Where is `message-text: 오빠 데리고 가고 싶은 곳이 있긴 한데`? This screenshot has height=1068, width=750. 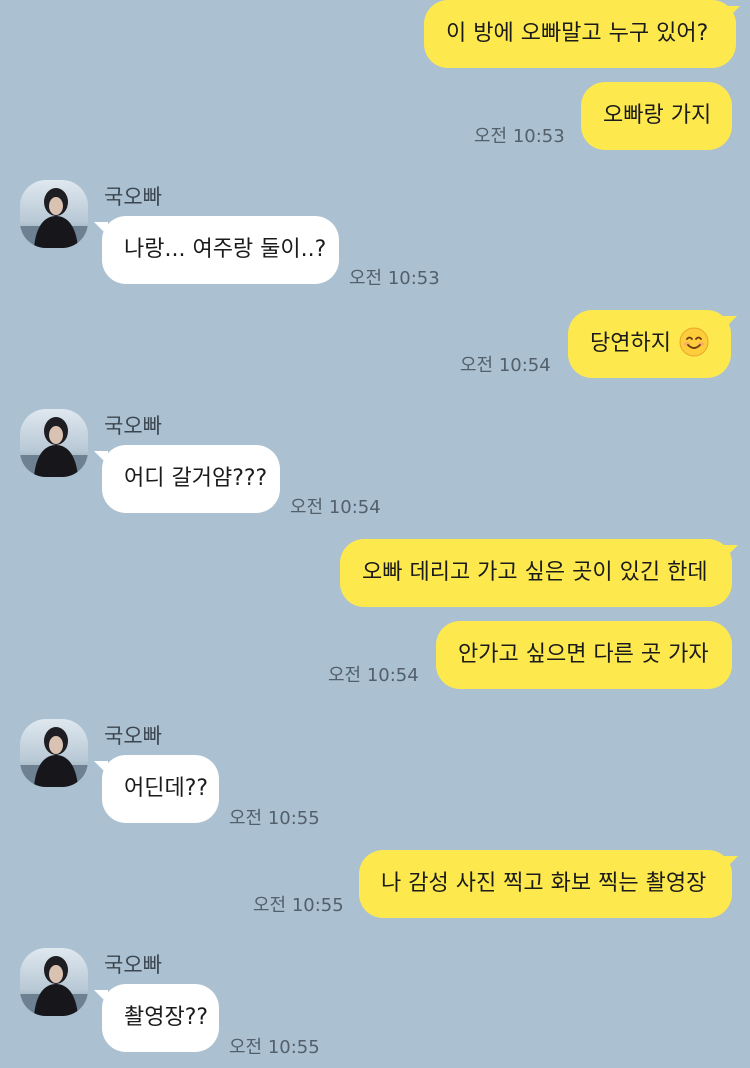 message-text: 오빠 데리고 가고 싶은 곳이 있긴 한데 is located at coordinates (535, 572).